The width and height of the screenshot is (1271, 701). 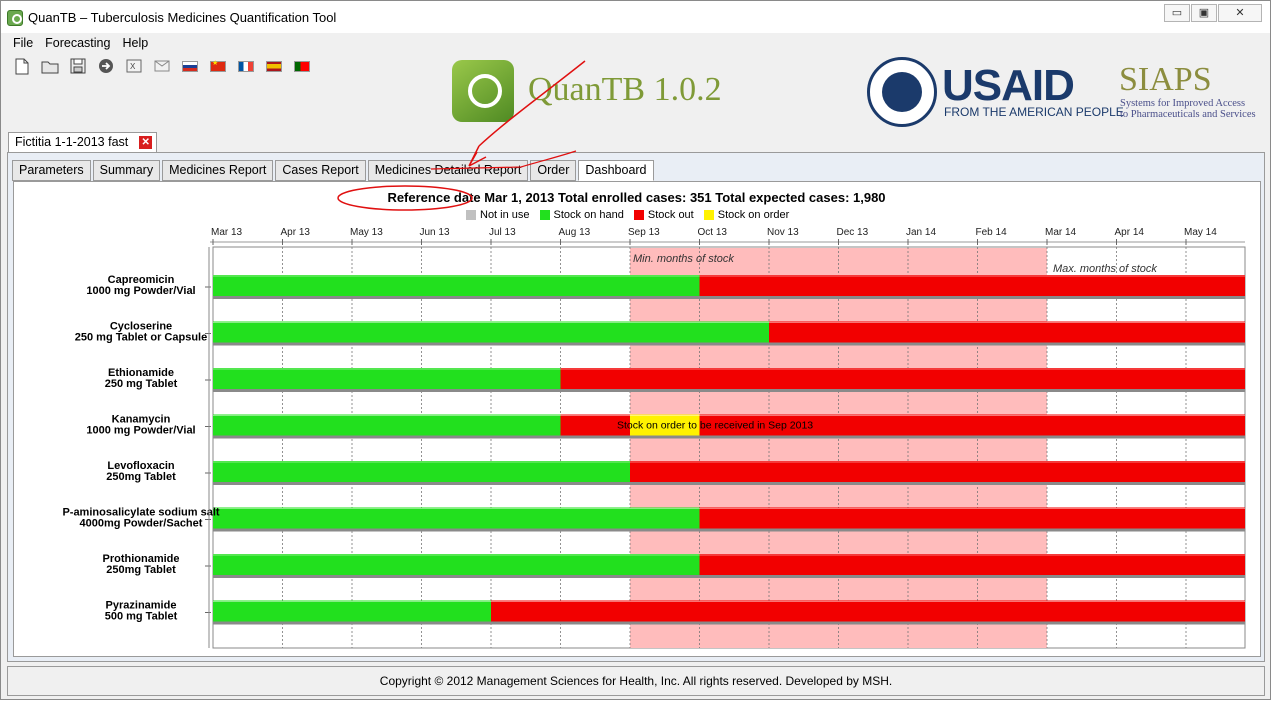 What do you see at coordinates (366, 232) in the screenshot?
I see `month-tick-label: May 13` at bounding box center [366, 232].